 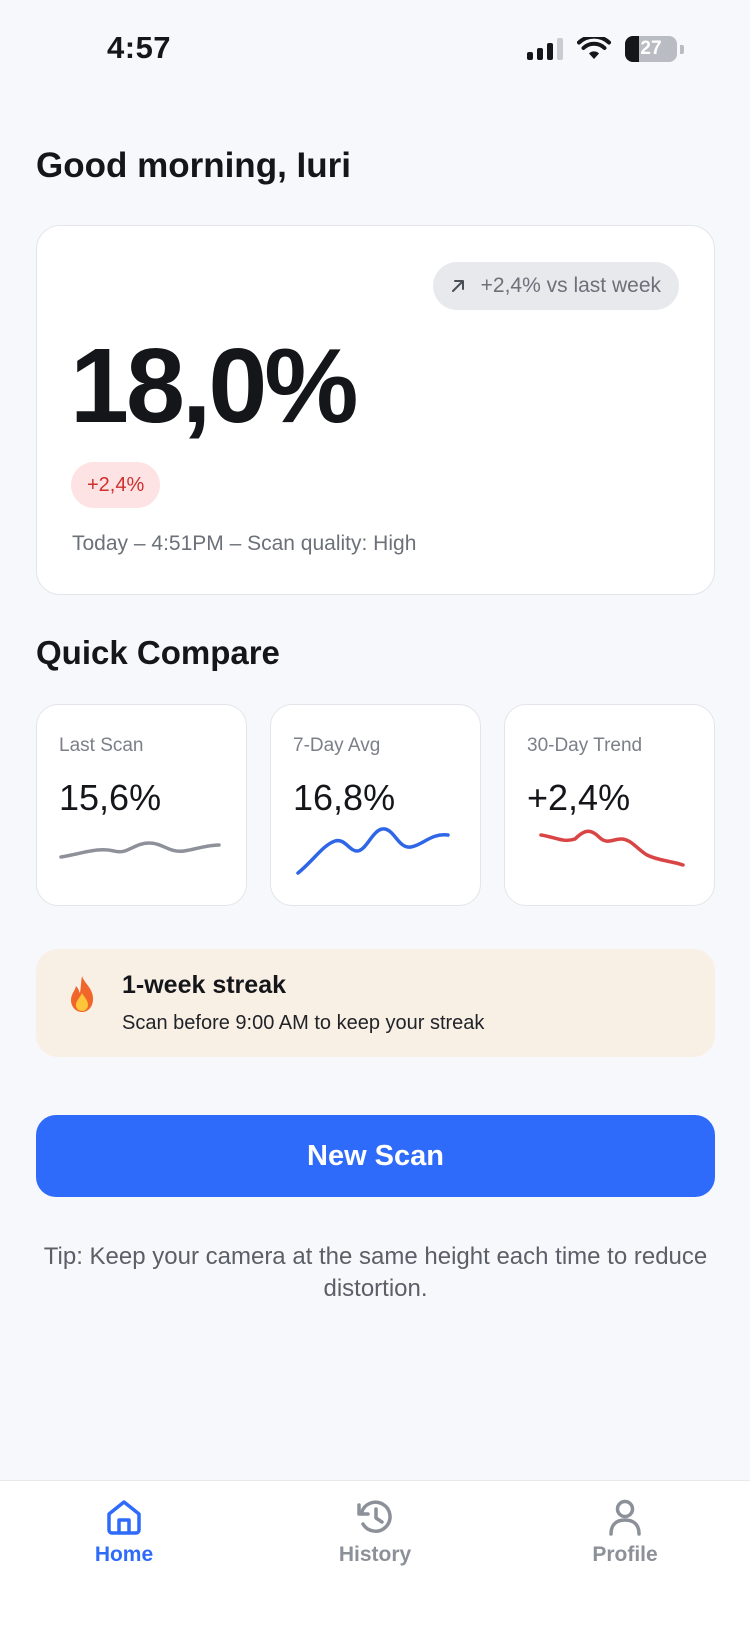 I want to click on history-icon, so click(x=374, y=1516).